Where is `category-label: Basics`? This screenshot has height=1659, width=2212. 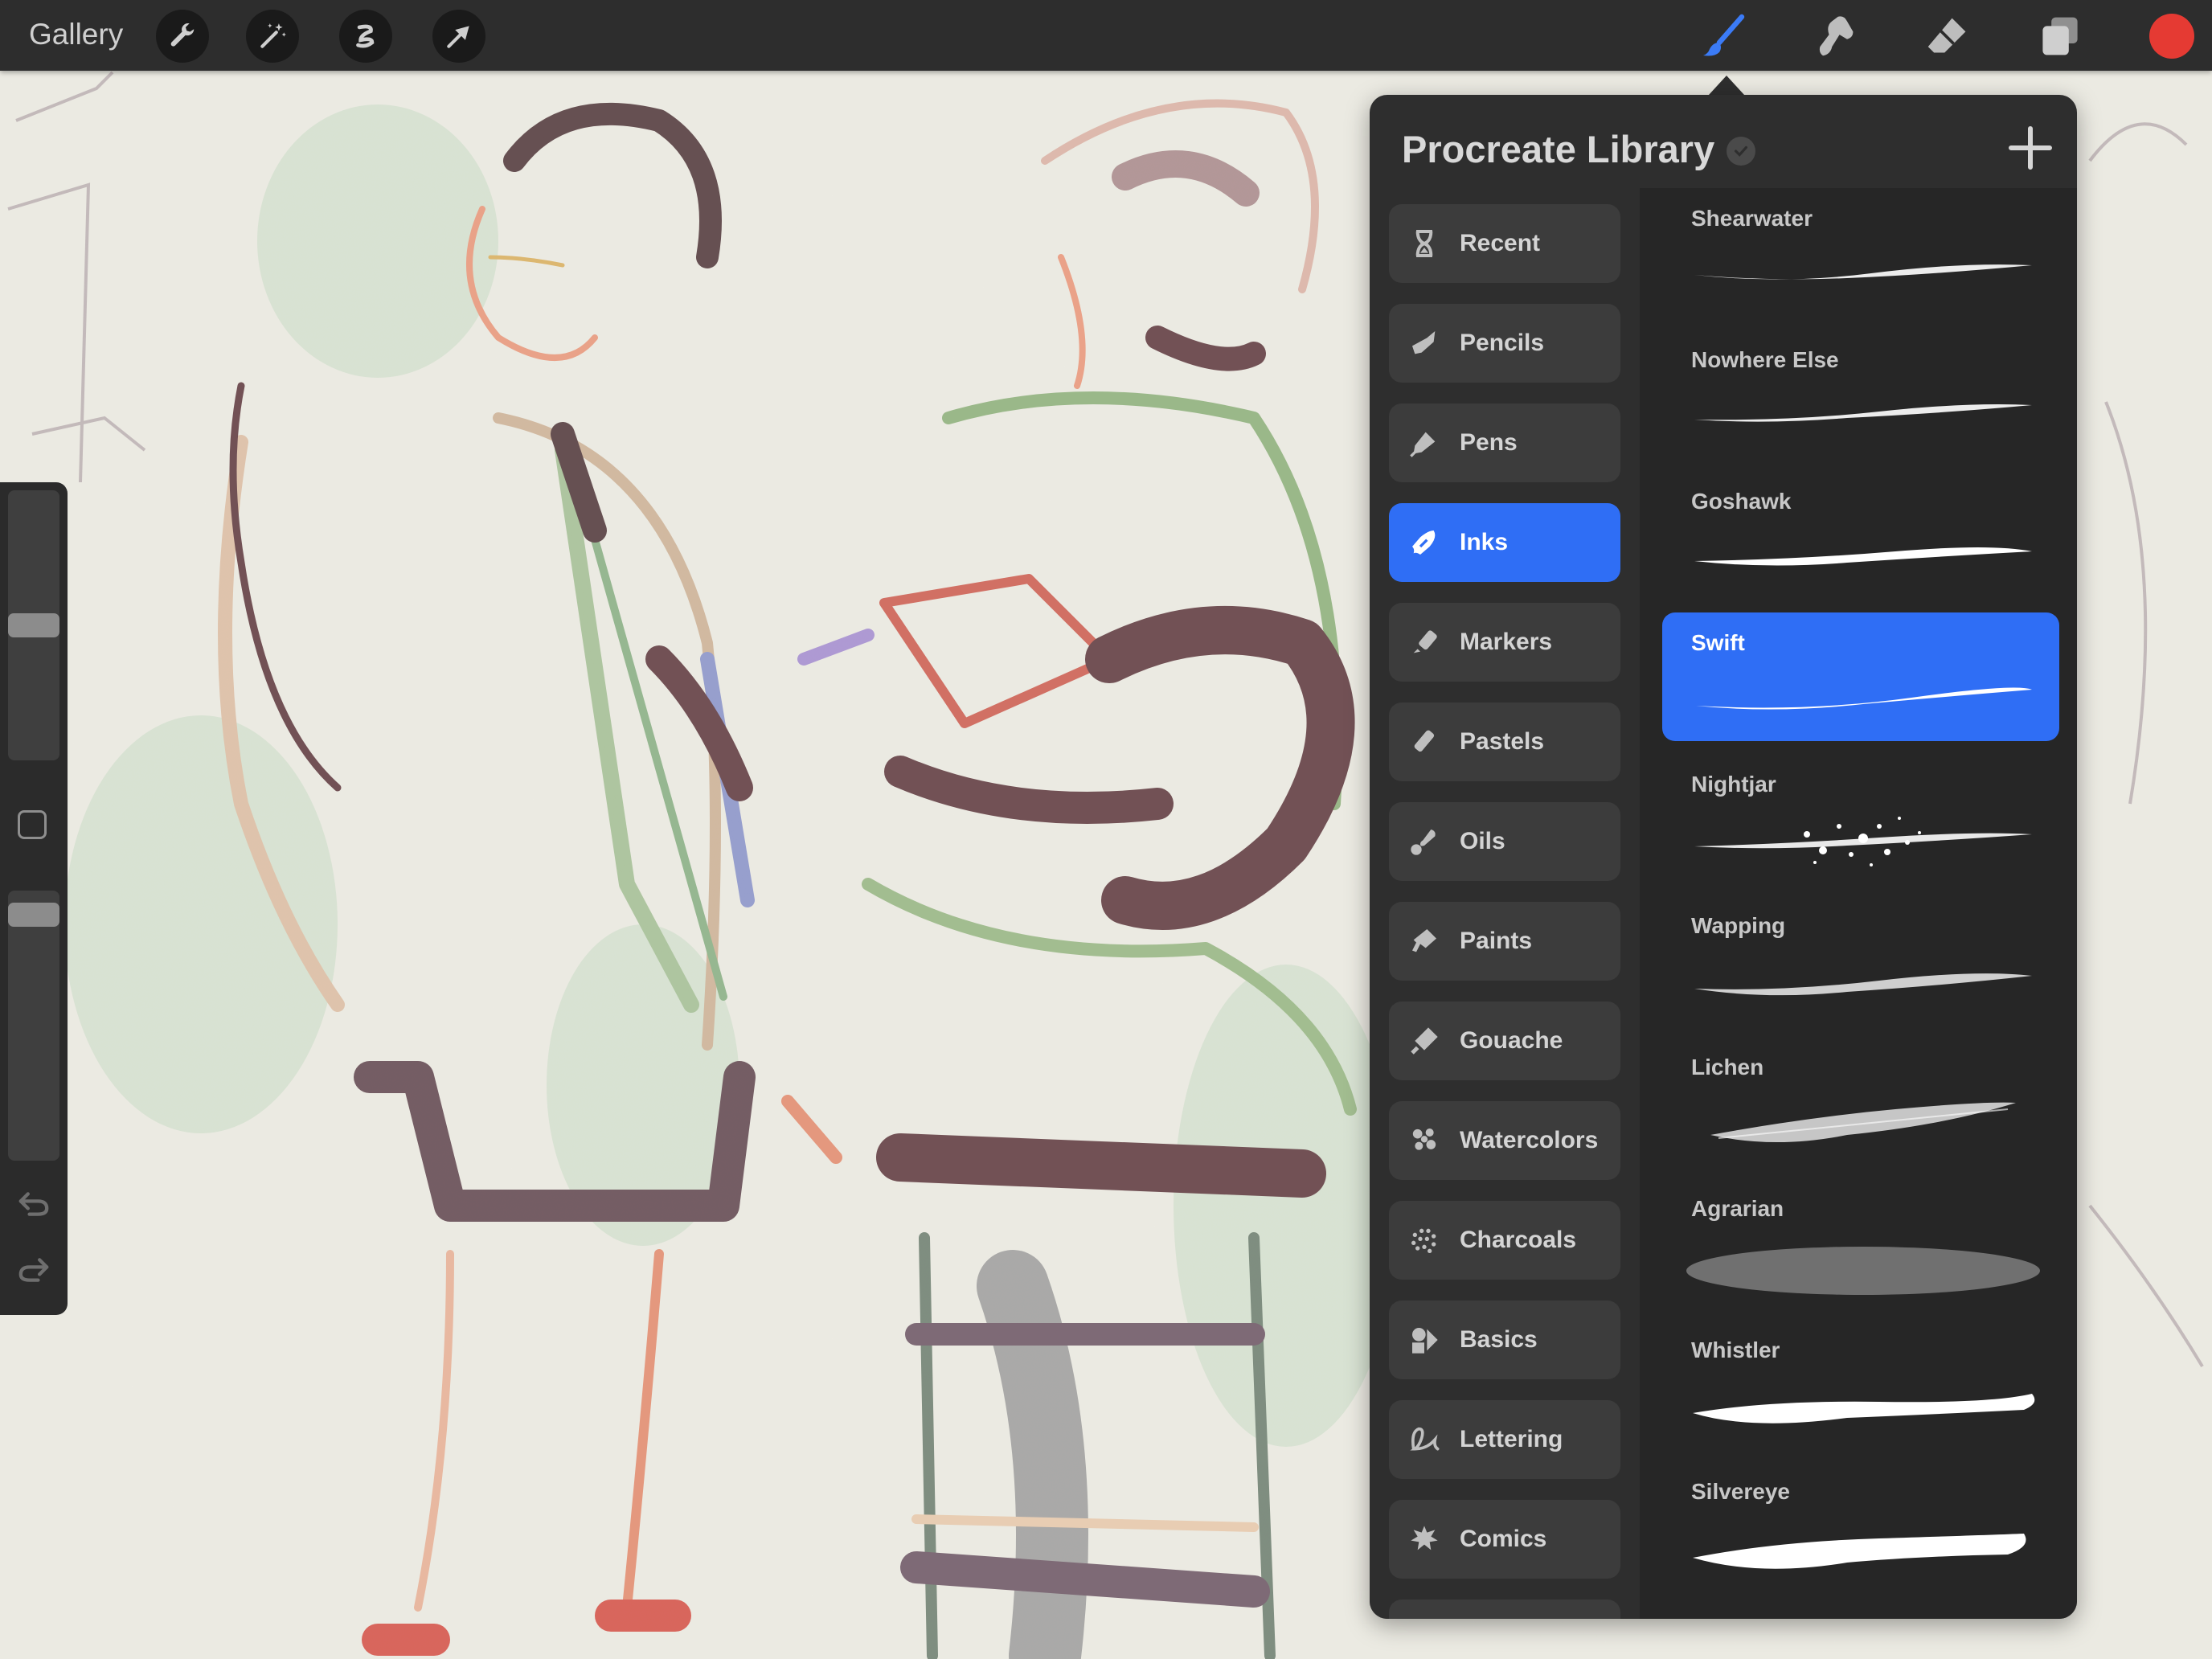
category-label: Basics is located at coordinates (1499, 1339).